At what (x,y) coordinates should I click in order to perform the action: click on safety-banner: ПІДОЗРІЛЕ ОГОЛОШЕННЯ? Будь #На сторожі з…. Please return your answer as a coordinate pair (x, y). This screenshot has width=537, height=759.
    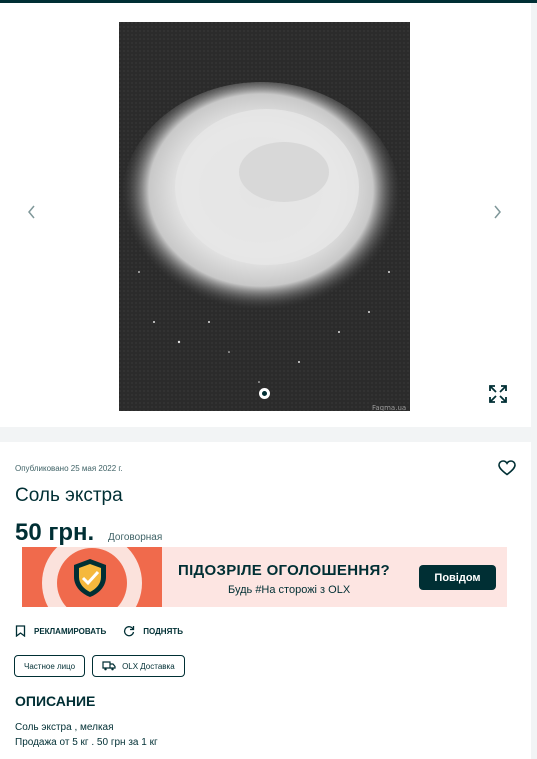
    Looking at the image, I should click on (264, 577).